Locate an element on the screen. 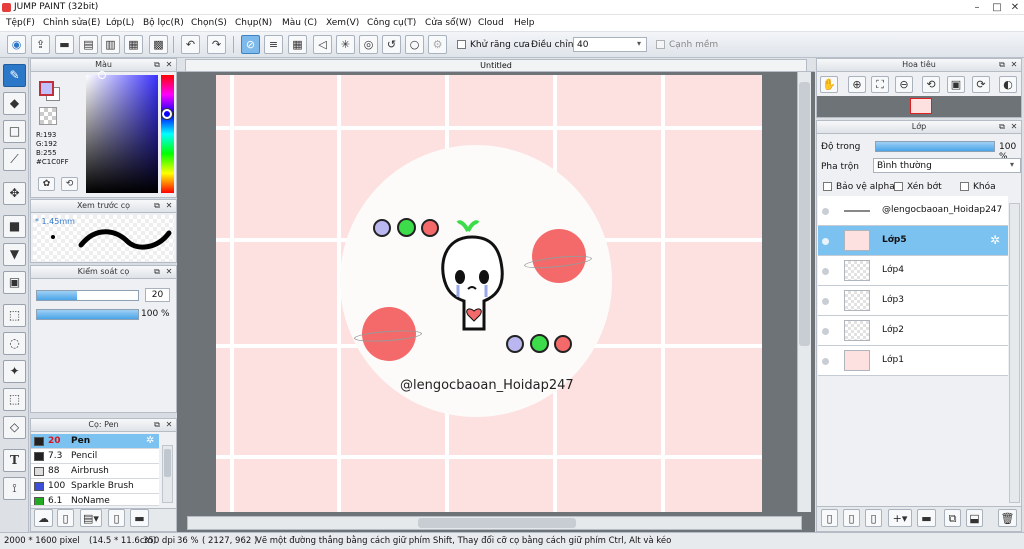 This screenshot has width=1024, height=549. magic-wand-icon: ✦ is located at coordinates (14, 371).